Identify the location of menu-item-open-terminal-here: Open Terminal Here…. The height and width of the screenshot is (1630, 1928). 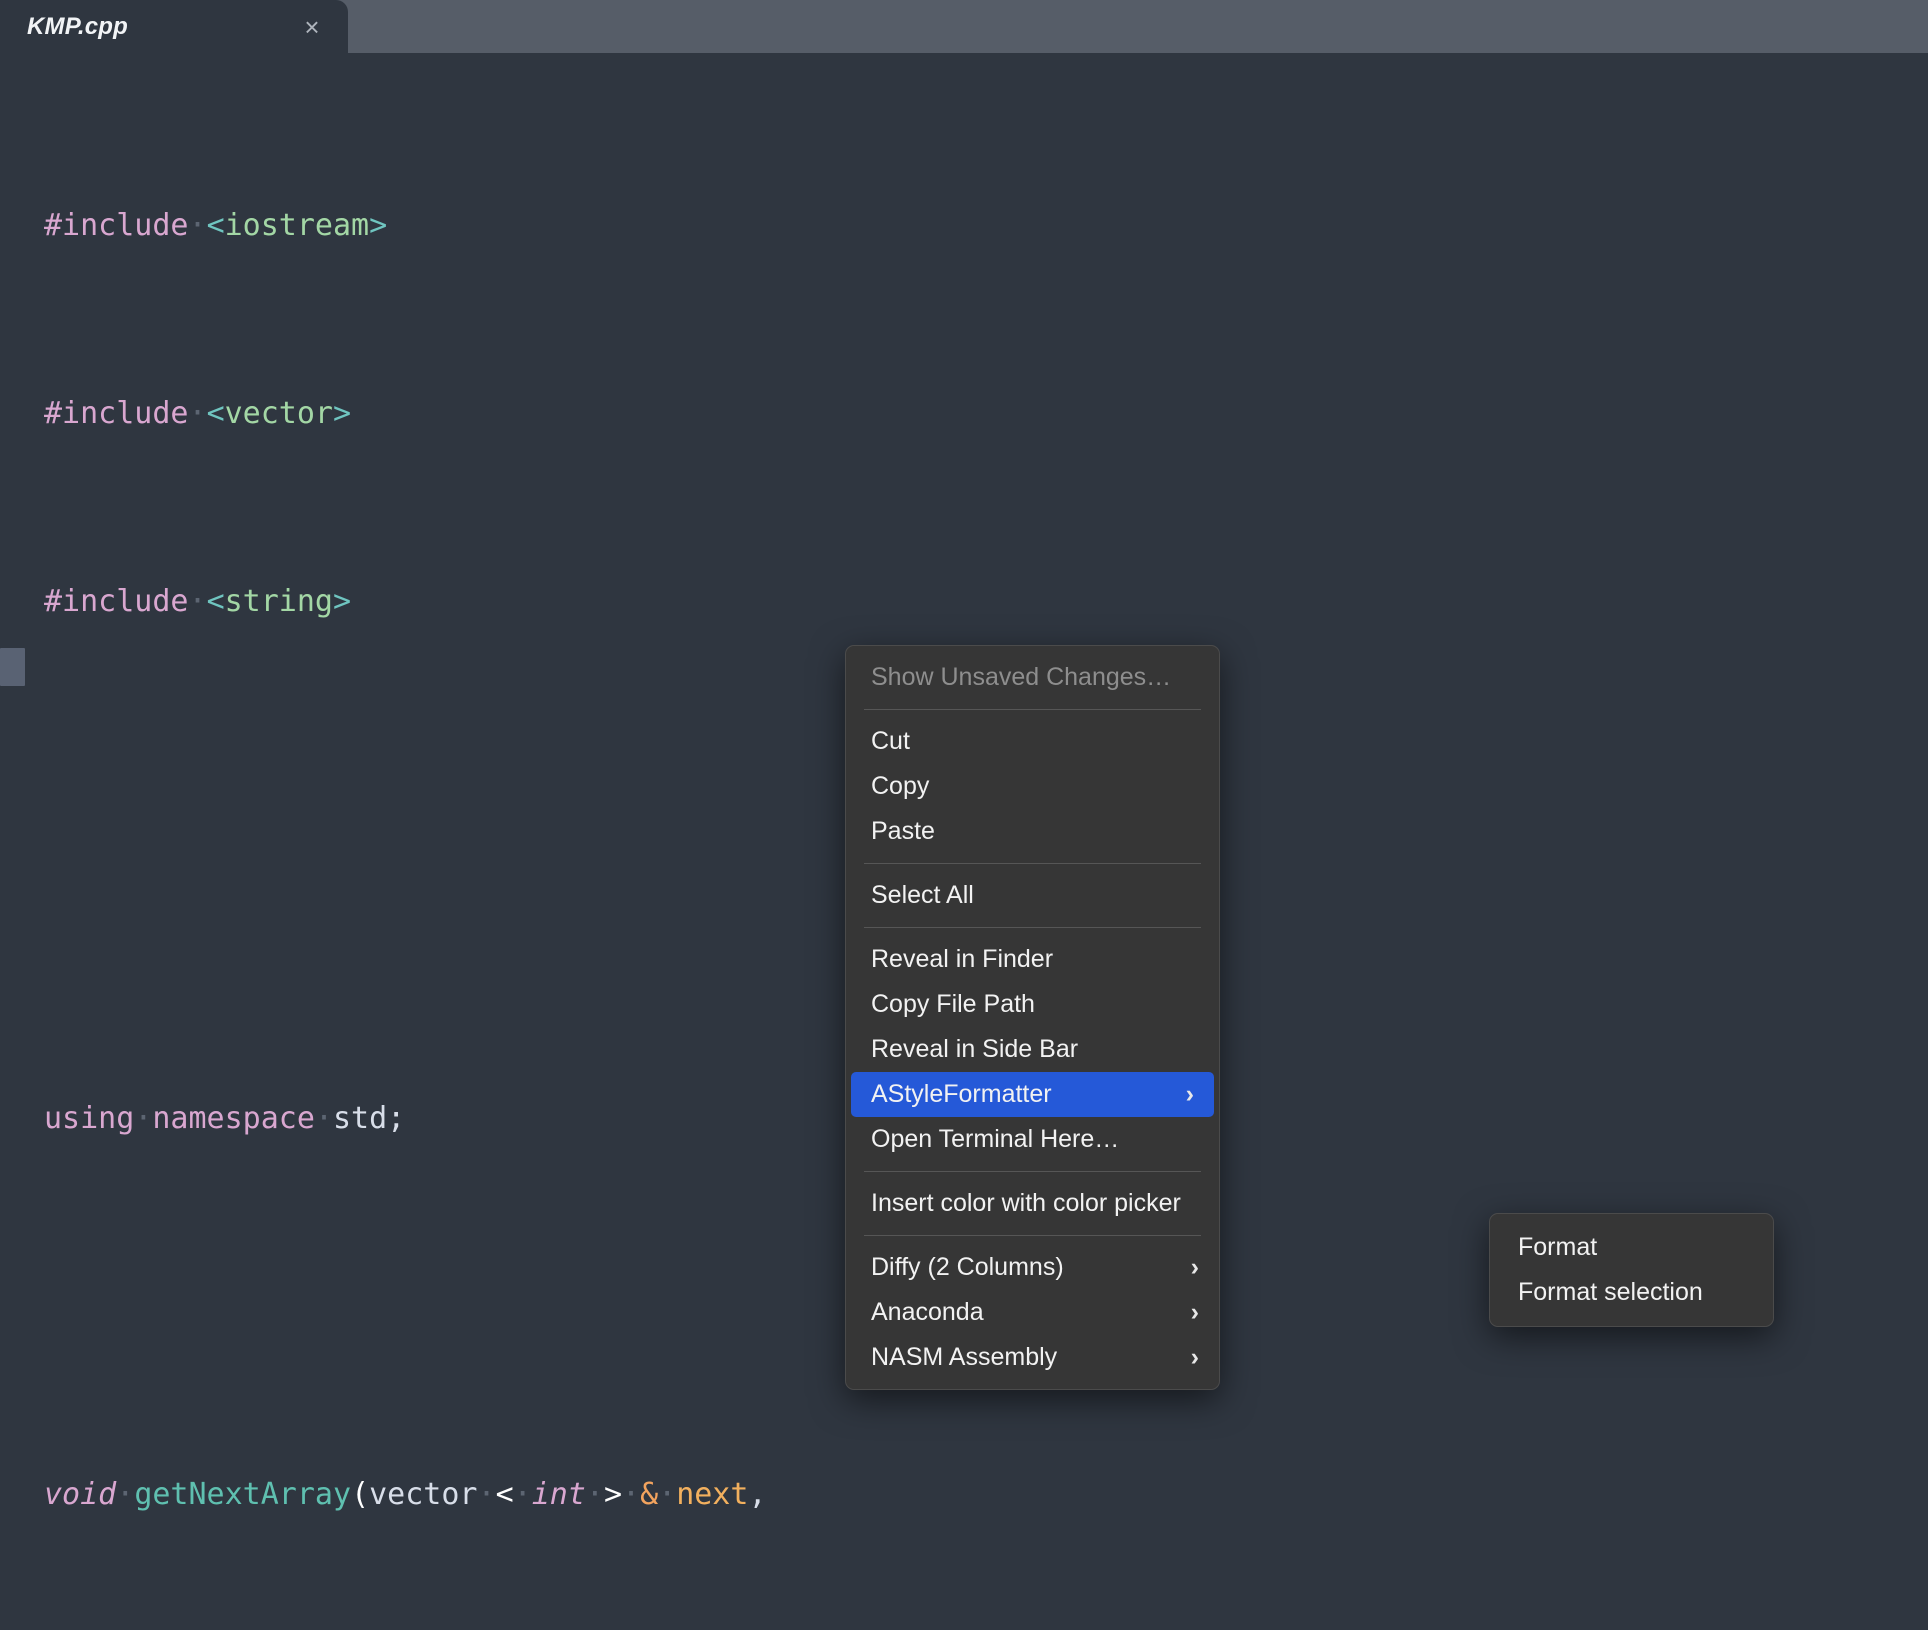
(1032, 1139).